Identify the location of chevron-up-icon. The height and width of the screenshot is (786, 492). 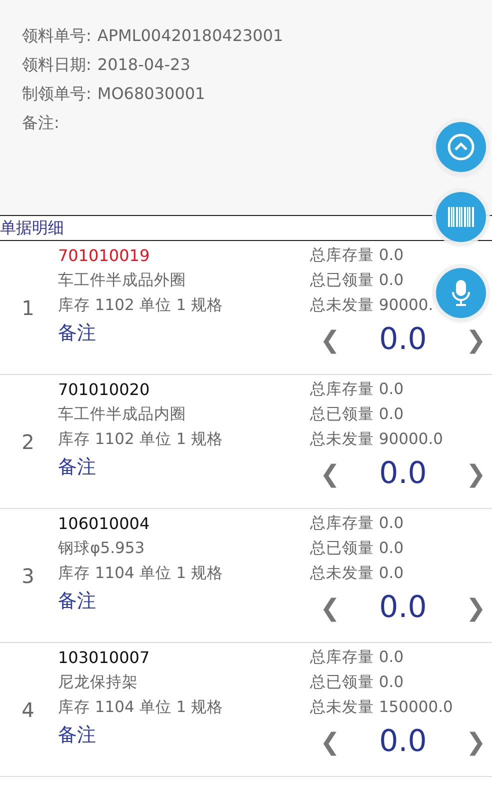
(461, 147).